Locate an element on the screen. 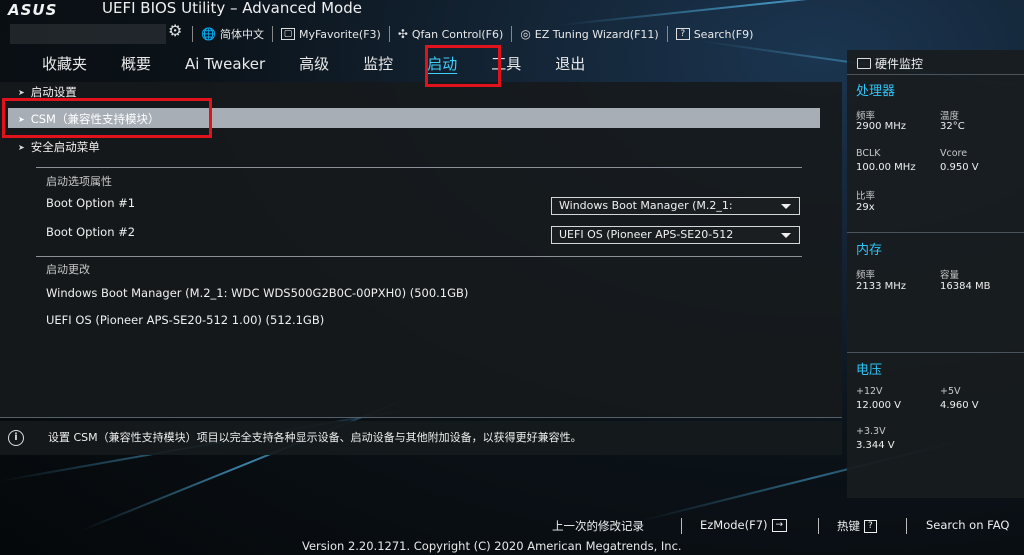 The image size is (1024, 555). tab-favorites: 收藏夹 is located at coordinates (52, 64).